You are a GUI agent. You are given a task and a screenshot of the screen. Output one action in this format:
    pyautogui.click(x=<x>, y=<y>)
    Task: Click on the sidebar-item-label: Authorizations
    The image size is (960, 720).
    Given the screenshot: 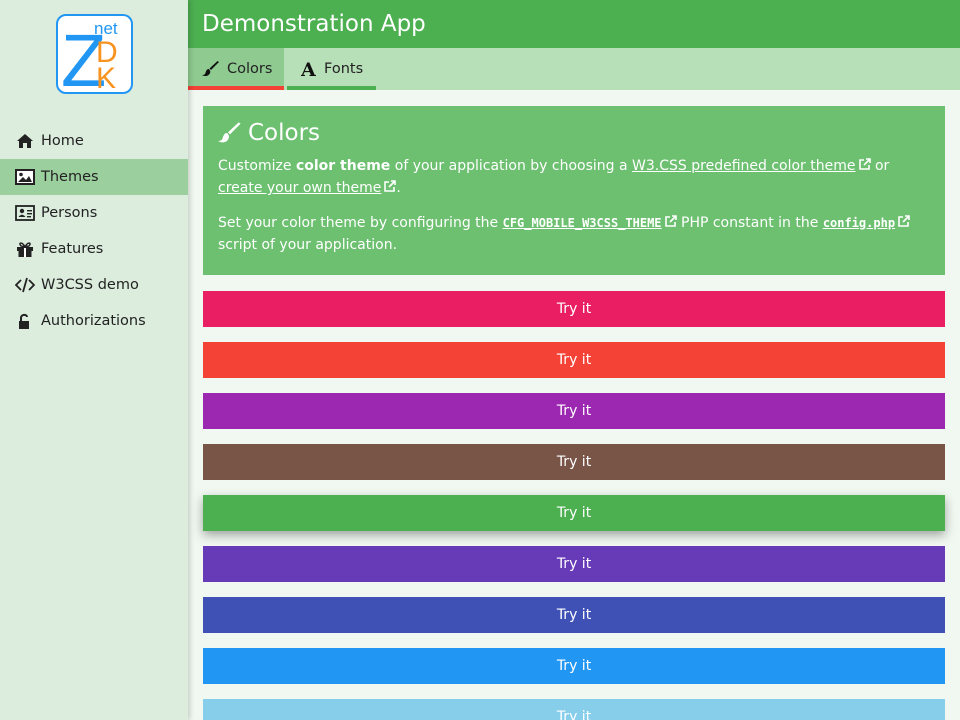 What is the action you would take?
    pyautogui.click(x=93, y=321)
    